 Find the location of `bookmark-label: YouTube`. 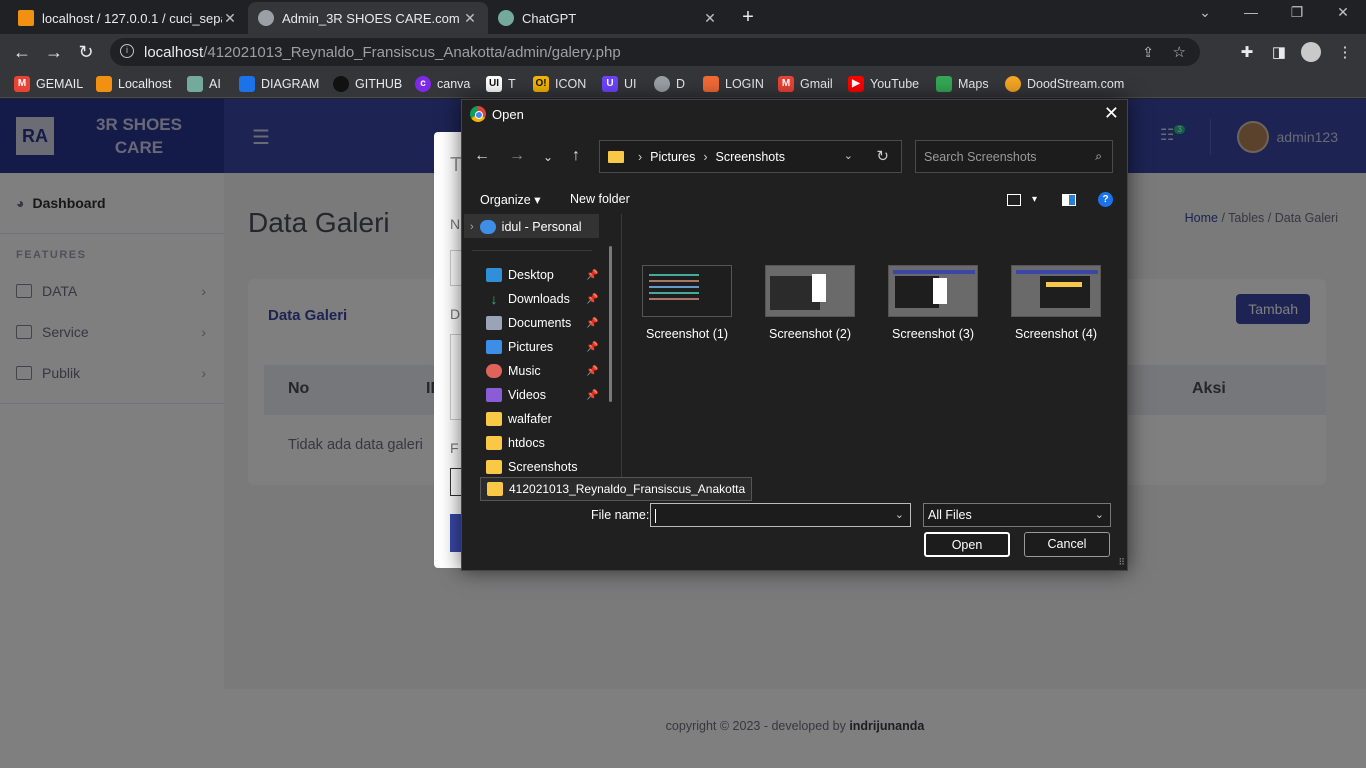

bookmark-label: YouTube is located at coordinates (895, 84).